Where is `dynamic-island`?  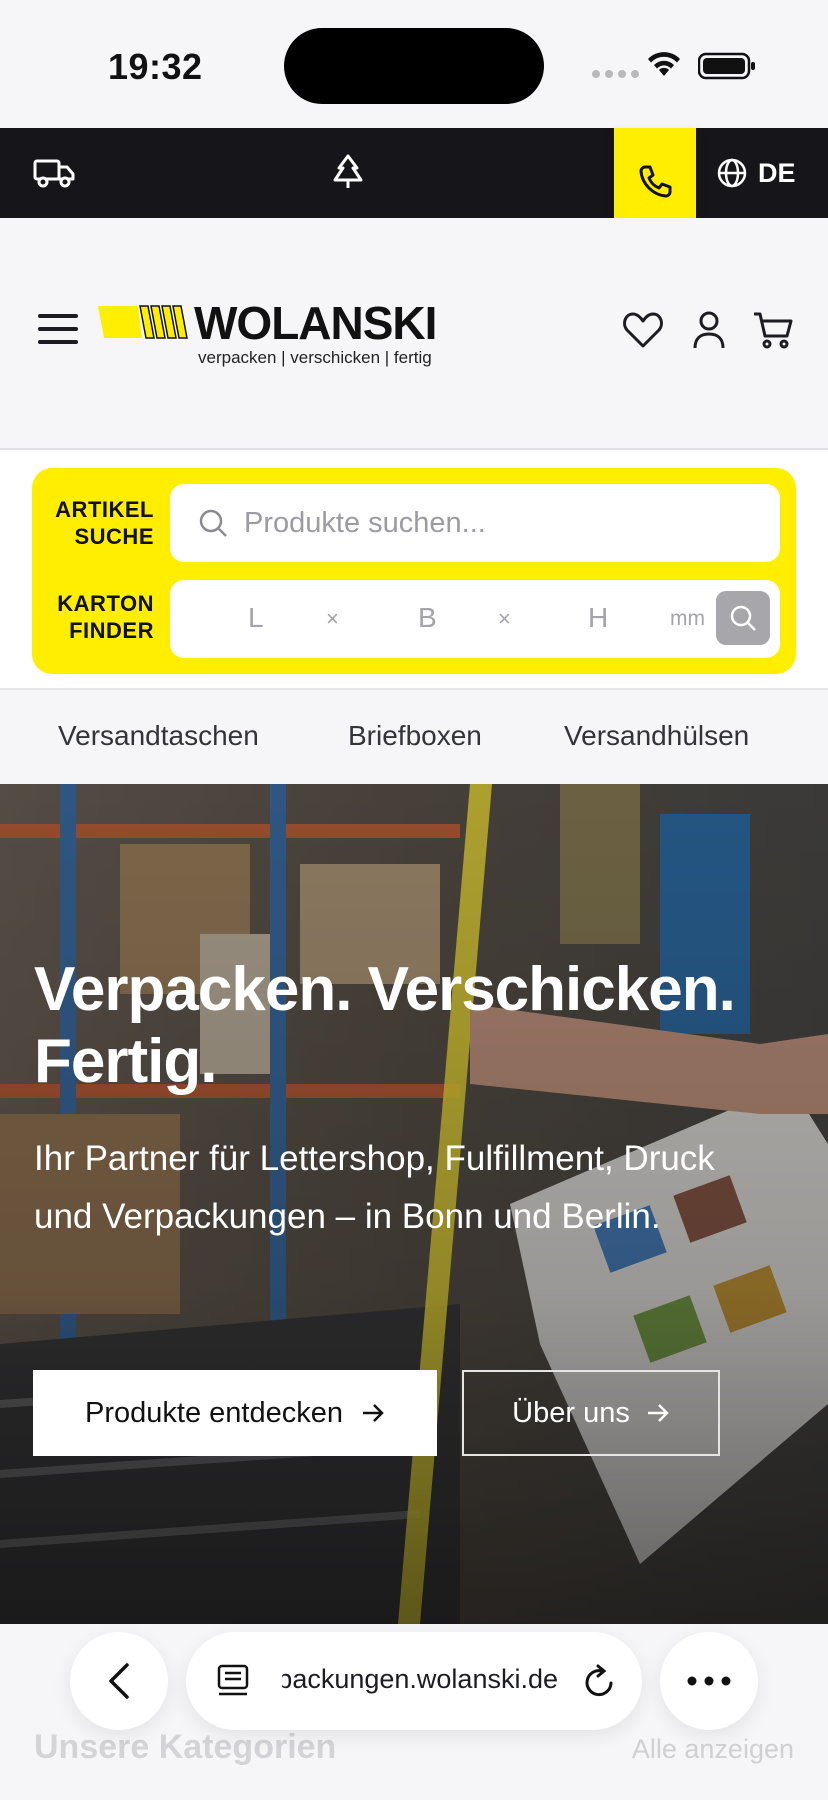
dynamic-island is located at coordinates (414, 66).